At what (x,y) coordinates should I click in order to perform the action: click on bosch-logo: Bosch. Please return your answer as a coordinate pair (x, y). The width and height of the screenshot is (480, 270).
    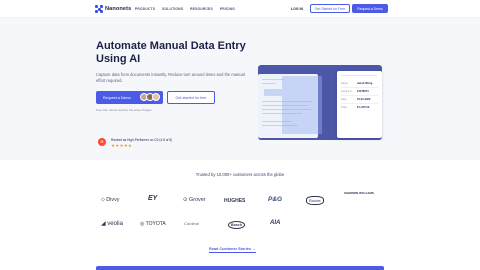
    Looking at the image, I should click on (236, 225).